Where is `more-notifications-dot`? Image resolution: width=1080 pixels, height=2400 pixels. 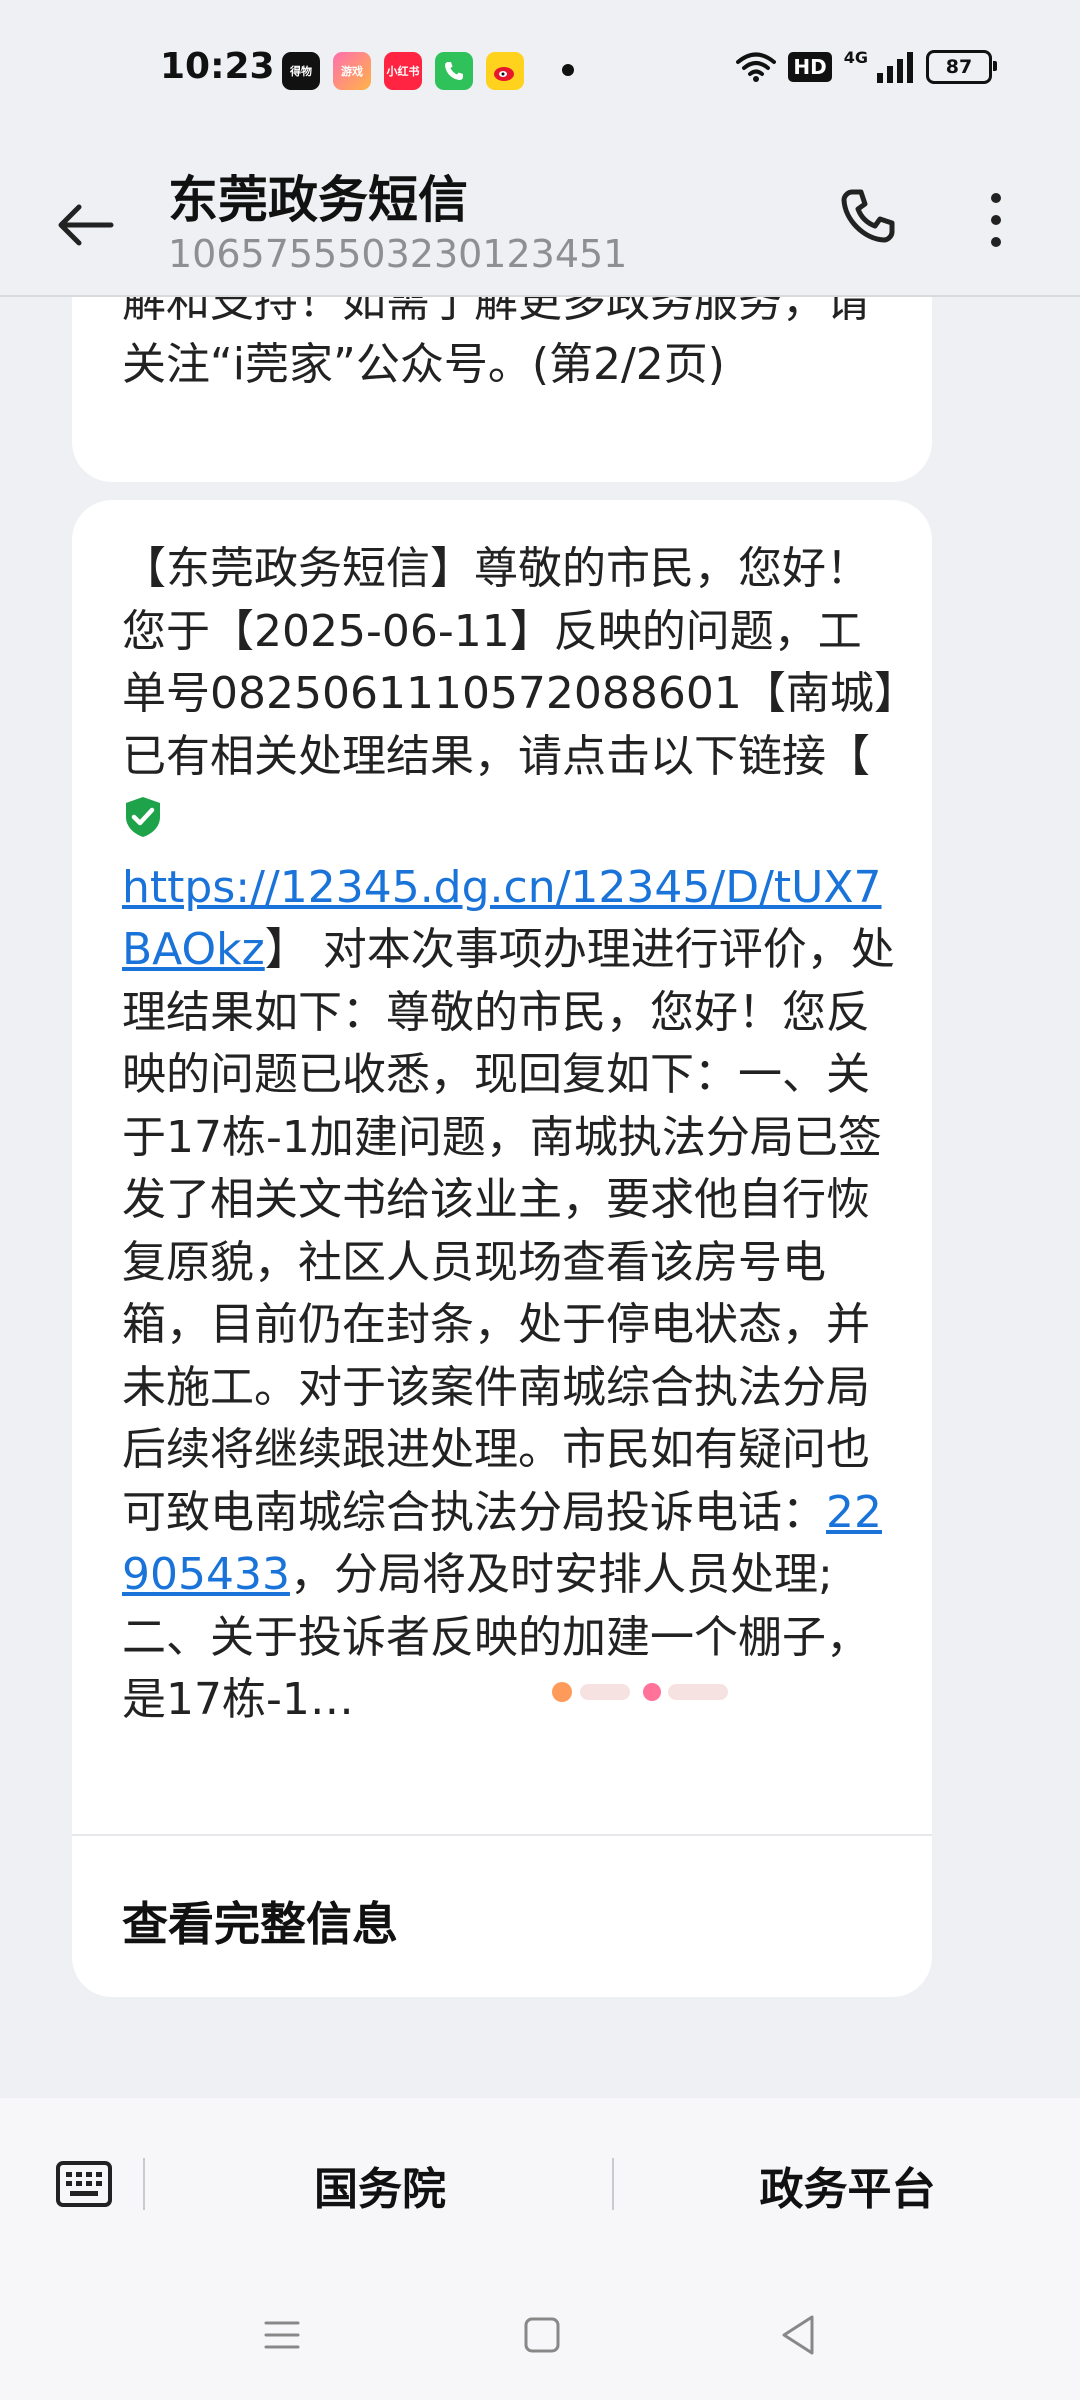
more-notifications-dot is located at coordinates (568, 70).